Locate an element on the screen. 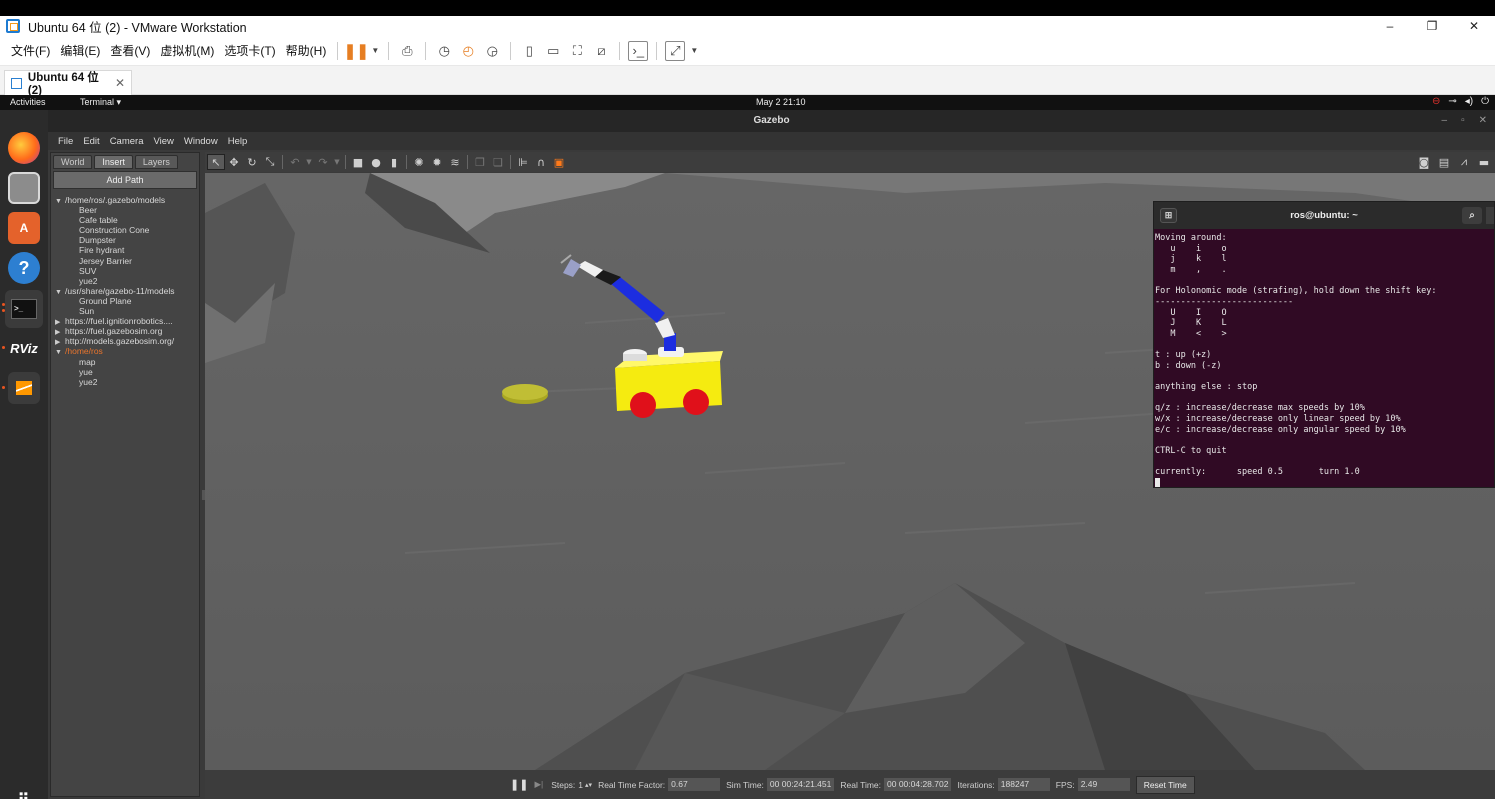 This screenshot has width=1495, height=799. redo-icon: ↷ is located at coordinates (323, 162).